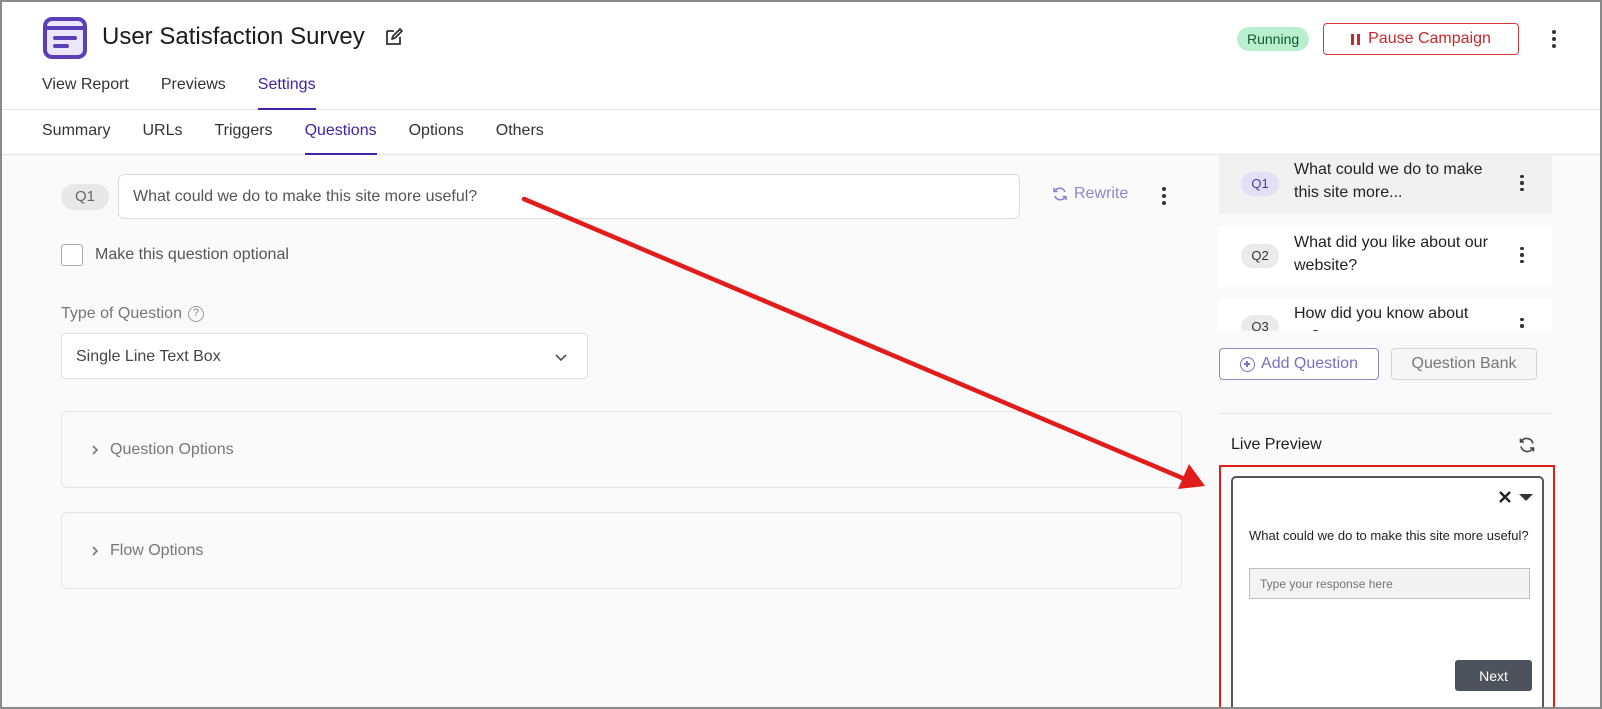  I want to click on divider, so click(1385, 413).